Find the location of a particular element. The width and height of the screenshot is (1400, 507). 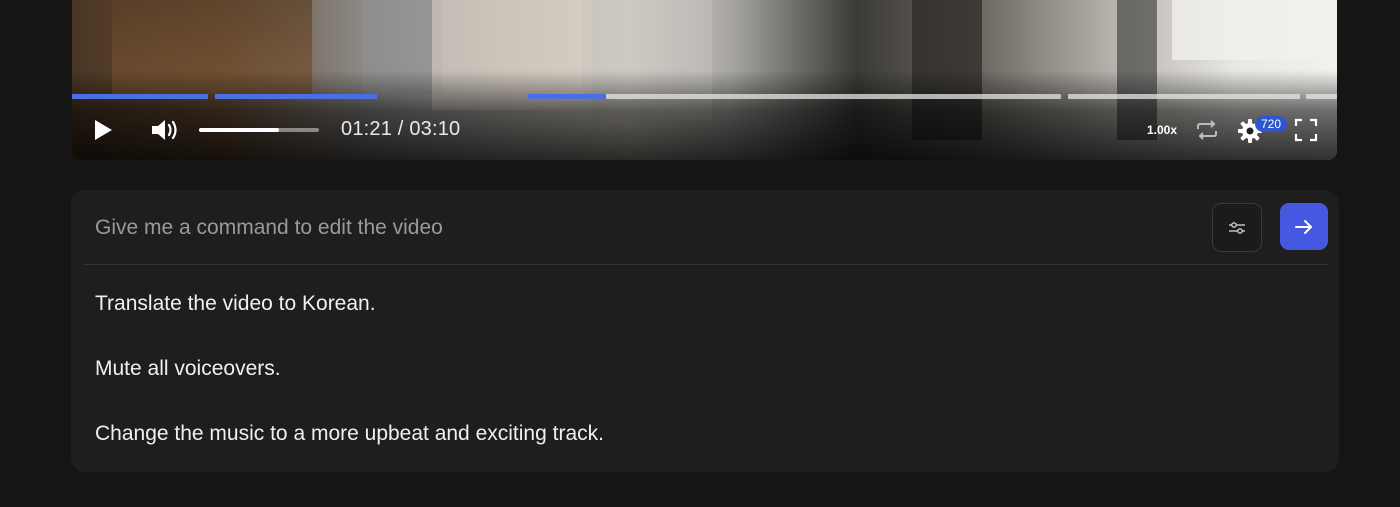

loop-icon is located at coordinates (1207, 130).